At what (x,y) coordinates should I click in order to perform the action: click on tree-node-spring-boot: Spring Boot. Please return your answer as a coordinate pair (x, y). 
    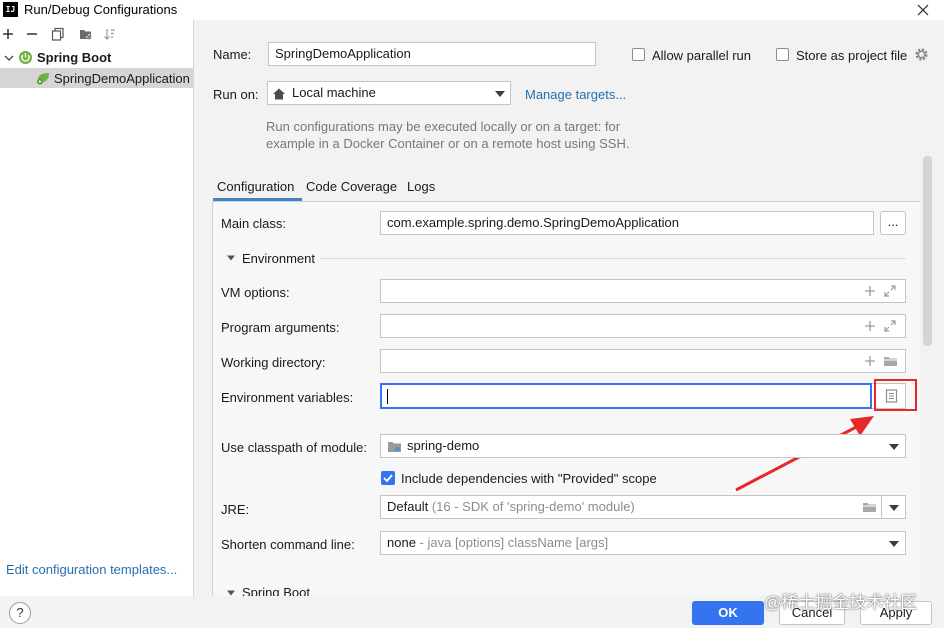
    Looking at the image, I should click on (97, 57).